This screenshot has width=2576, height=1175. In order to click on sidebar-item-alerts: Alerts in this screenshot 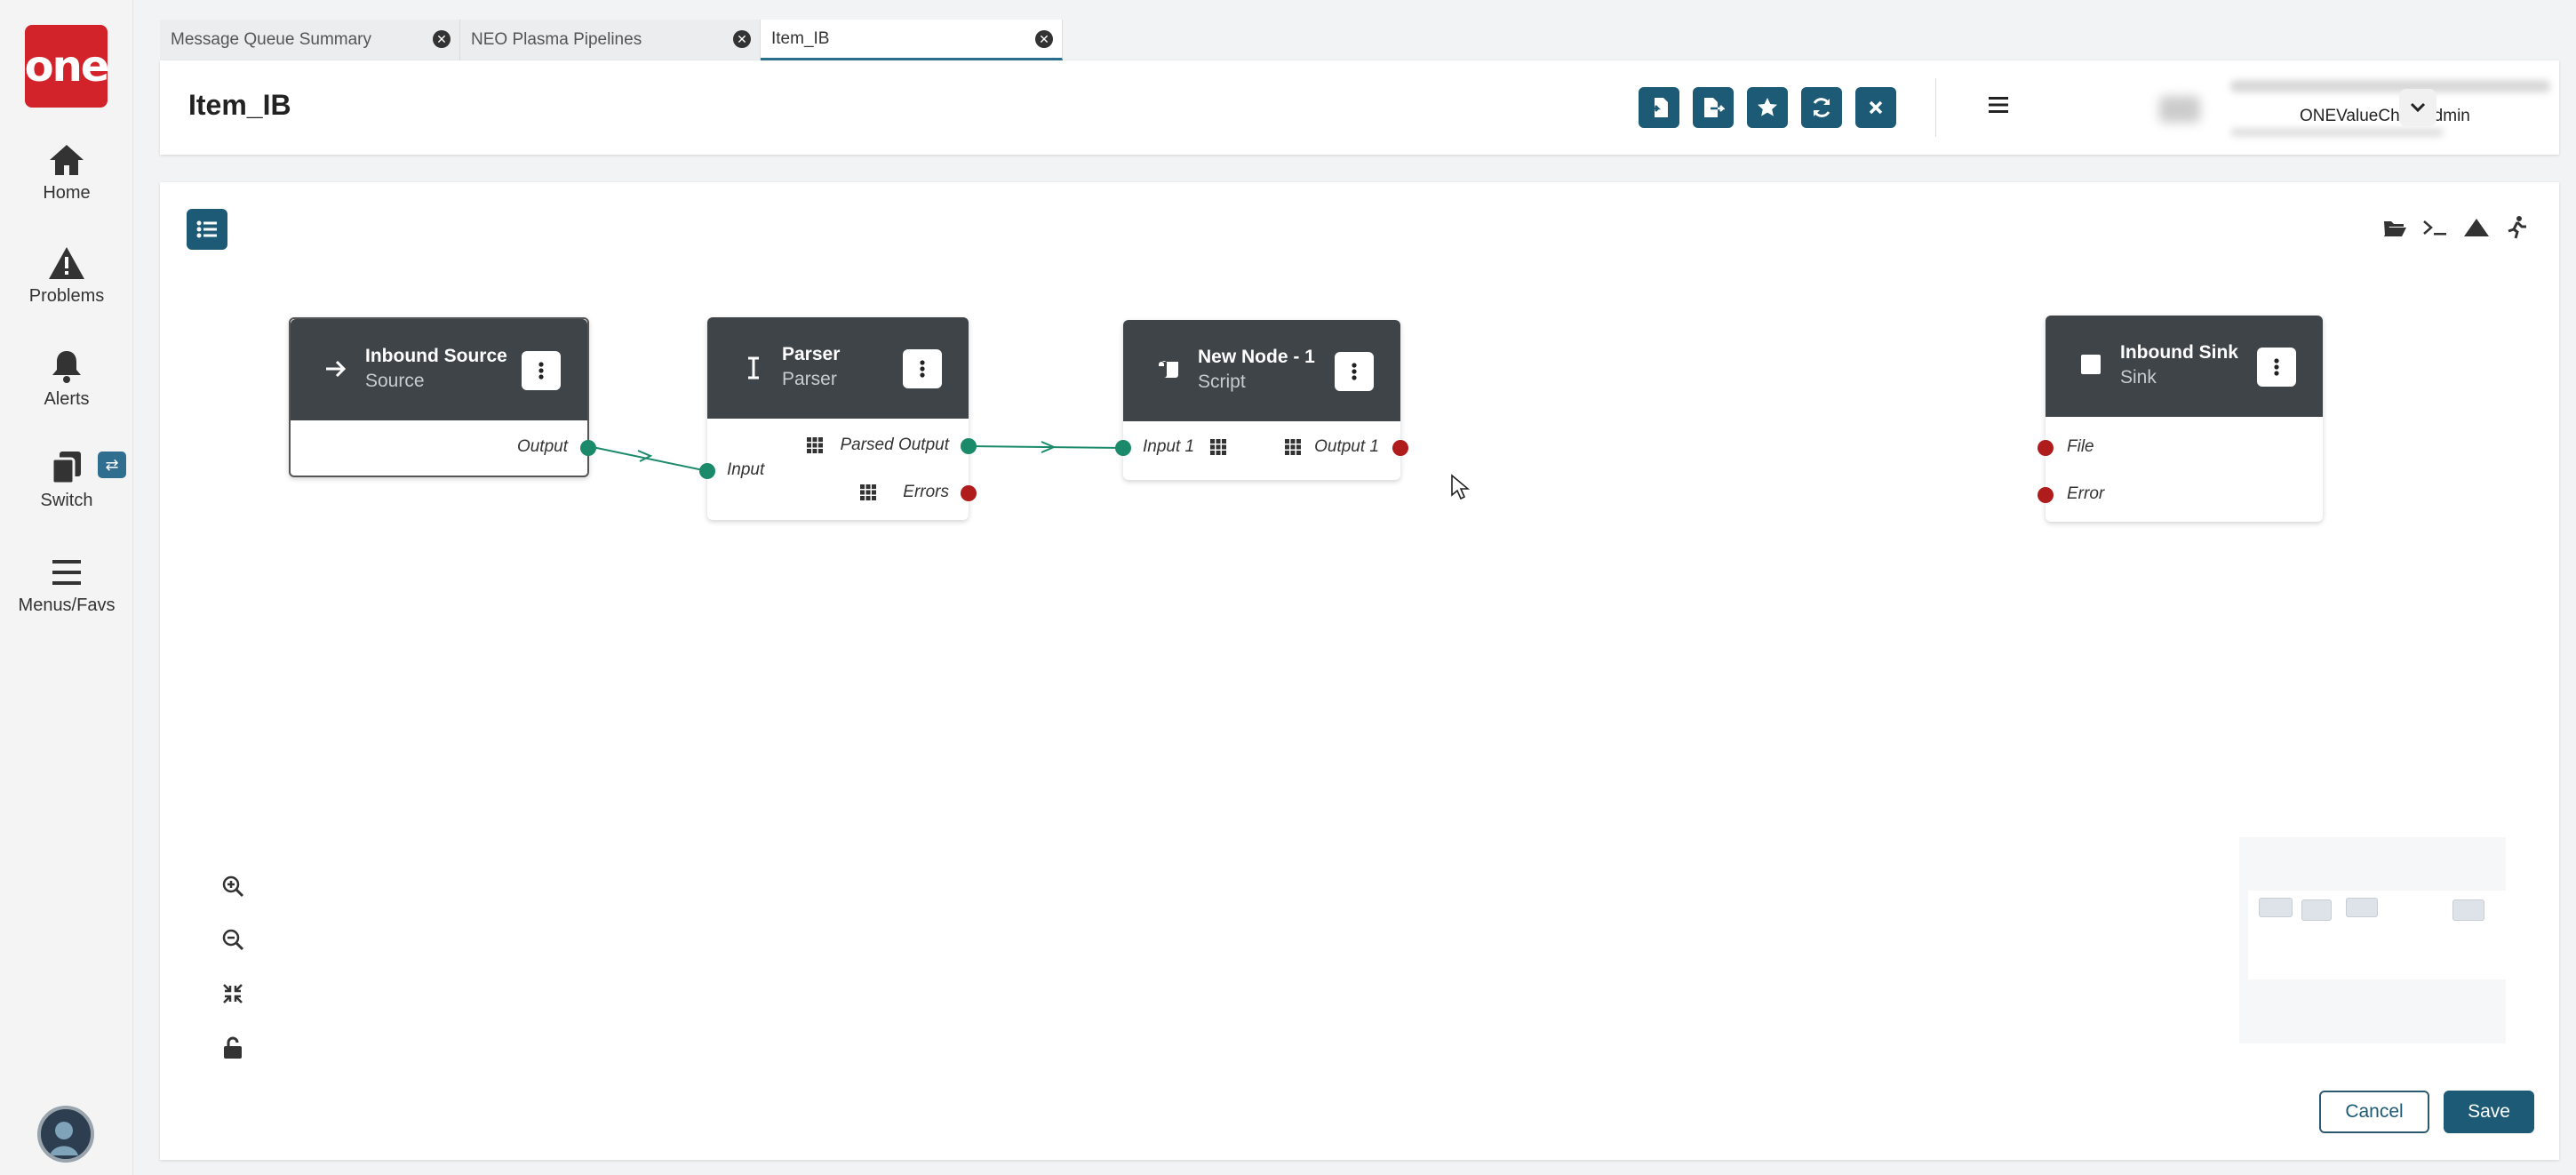, I will do `click(66, 379)`.